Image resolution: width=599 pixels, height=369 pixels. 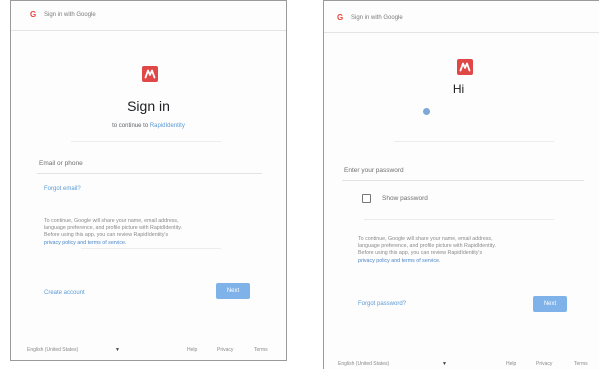 What do you see at coordinates (405, 198) in the screenshot?
I see `show-password-label: Show password` at bounding box center [405, 198].